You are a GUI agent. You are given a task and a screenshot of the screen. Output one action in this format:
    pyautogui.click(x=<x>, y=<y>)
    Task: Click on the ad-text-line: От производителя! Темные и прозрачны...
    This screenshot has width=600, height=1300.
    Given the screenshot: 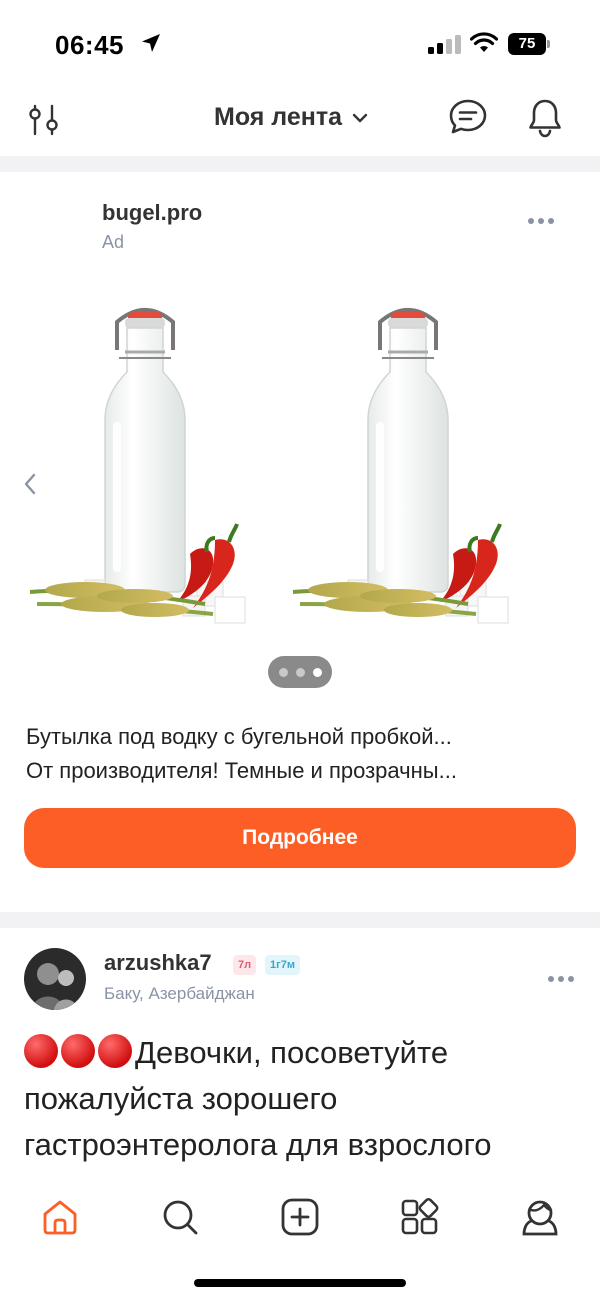 What is the action you would take?
    pyautogui.click(x=241, y=770)
    